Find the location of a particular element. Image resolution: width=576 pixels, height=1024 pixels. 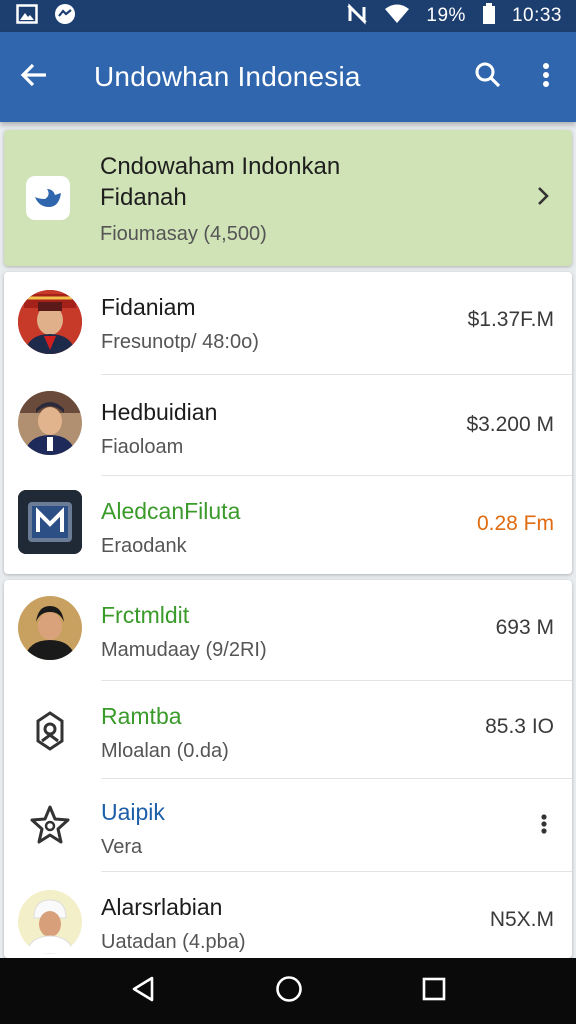

page-title: Undowhan Indonesia is located at coordinates (227, 76).